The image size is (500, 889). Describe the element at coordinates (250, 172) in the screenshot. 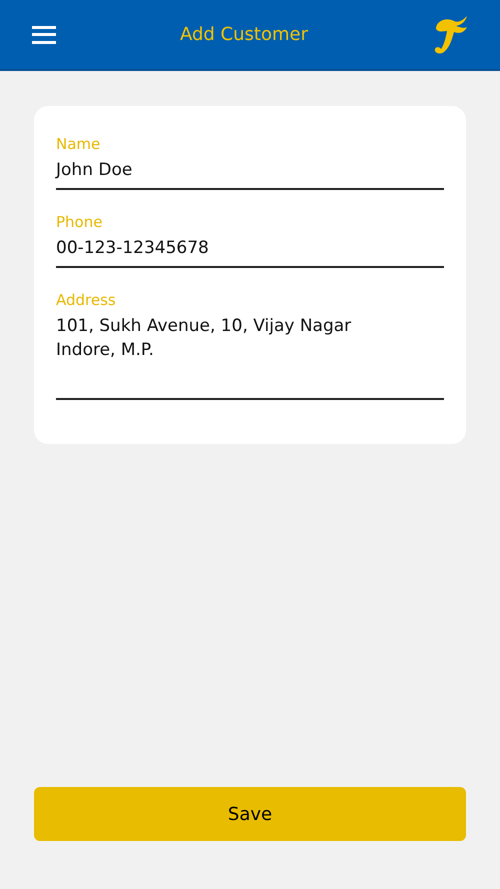

I see `input-field: John Doe` at that location.